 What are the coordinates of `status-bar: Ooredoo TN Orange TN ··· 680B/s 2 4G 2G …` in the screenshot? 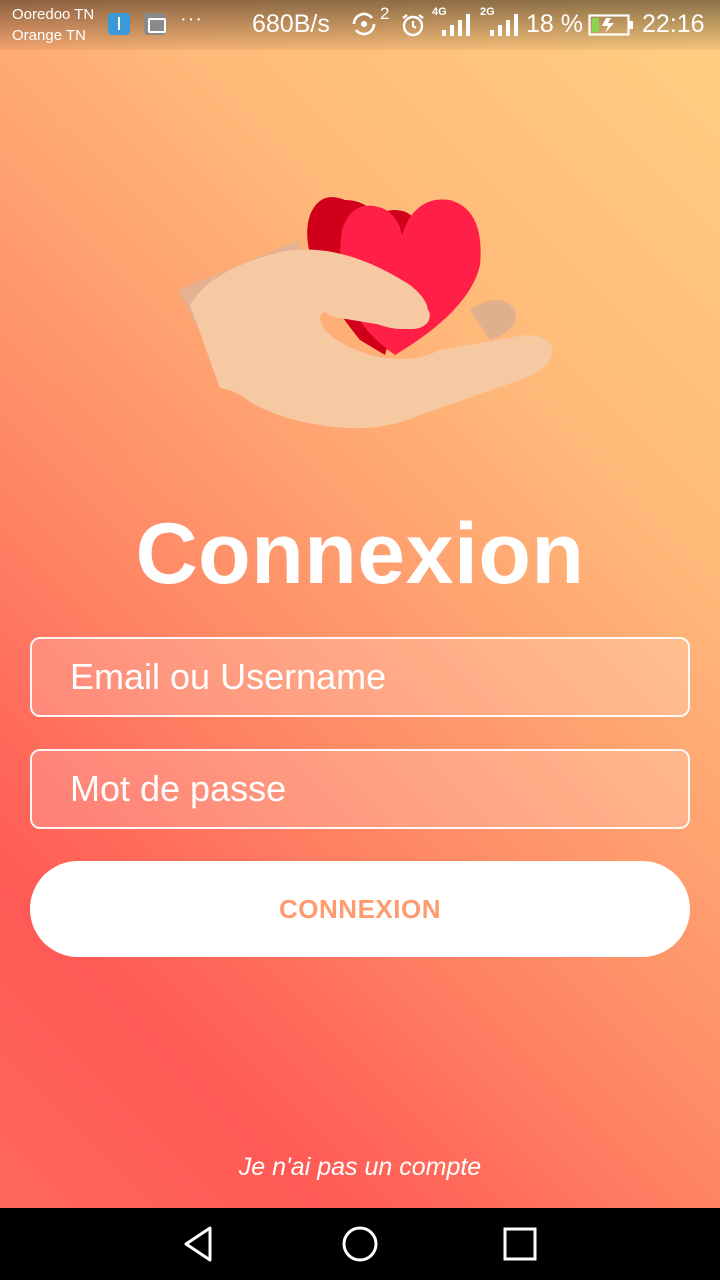 It's located at (360, 25).